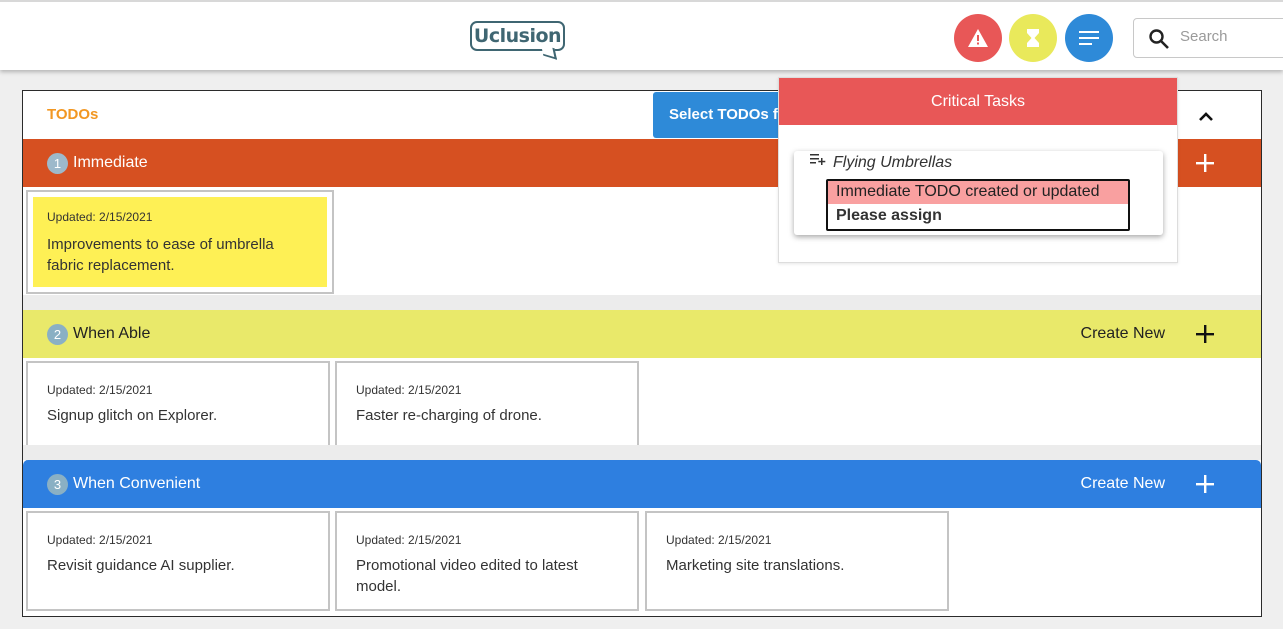  Describe the element at coordinates (755, 565) in the screenshot. I see `card-text: Marketing site translations.` at that location.